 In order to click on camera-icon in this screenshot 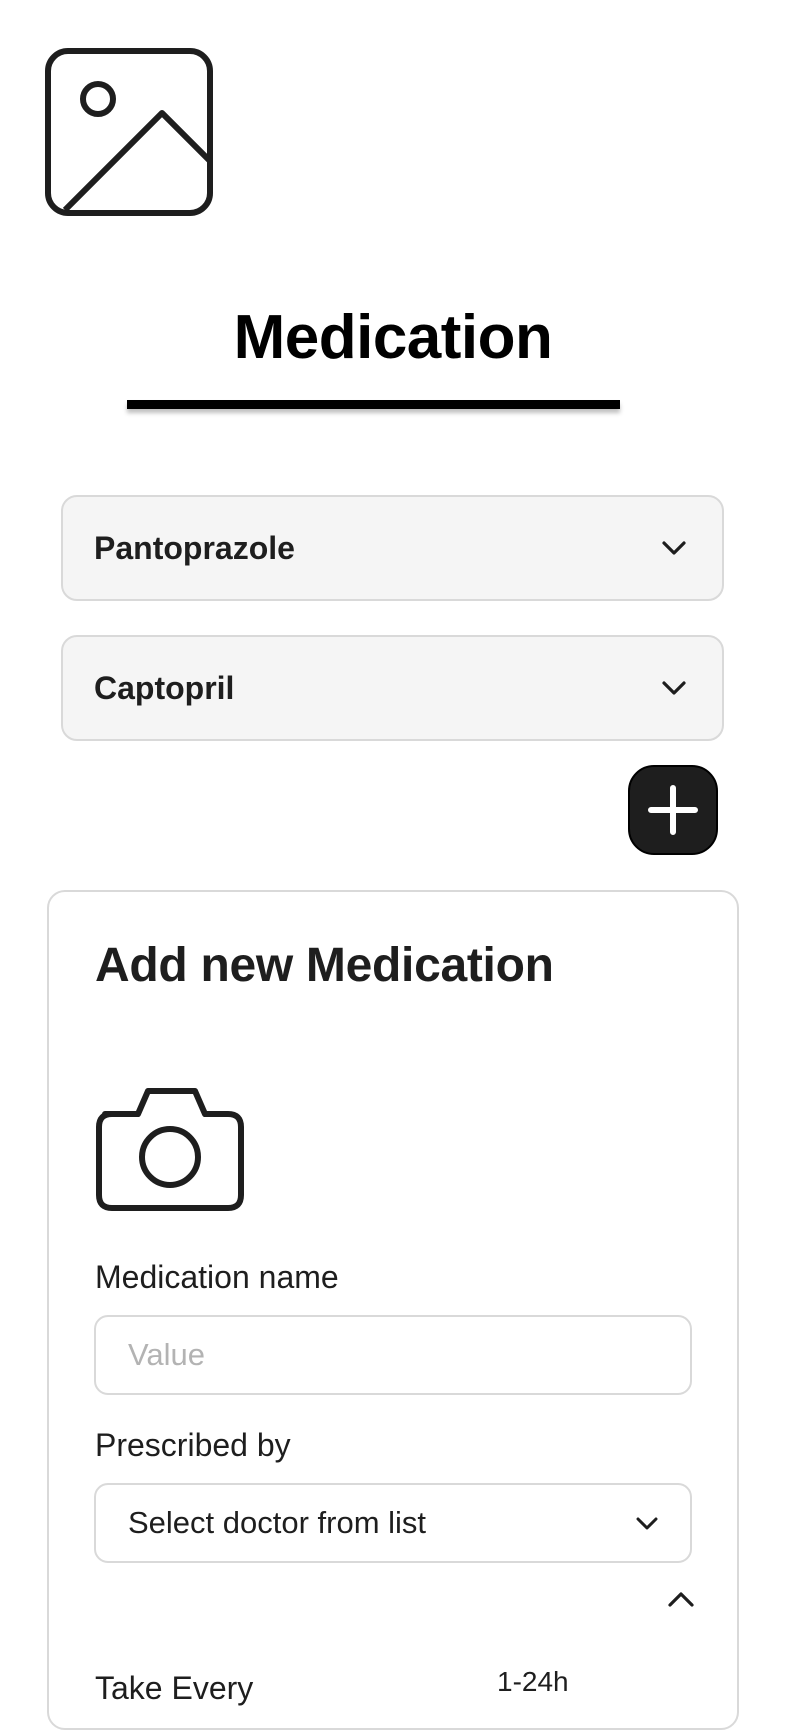, I will do `click(170, 1150)`.